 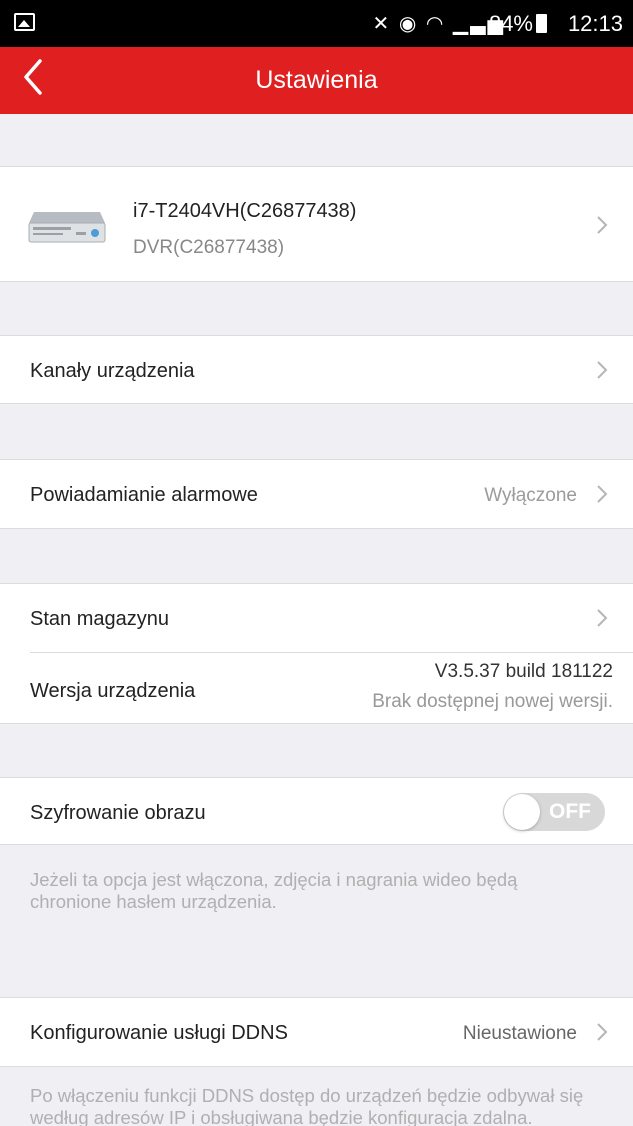 I want to click on nav-bar: Ustawienia, so click(x=316, y=80).